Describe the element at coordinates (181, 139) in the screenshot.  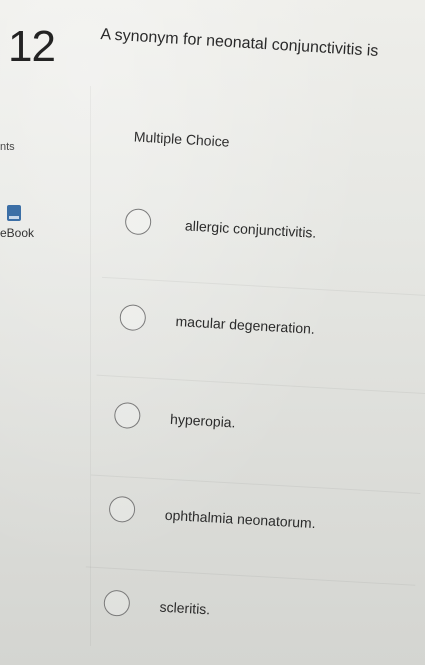
I see `question-type-label: Multiple Choice` at that location.